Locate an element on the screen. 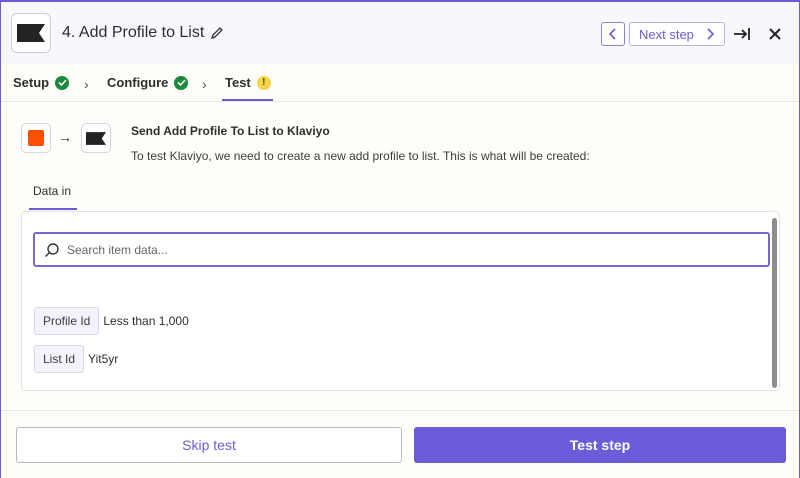 The height and width of the screenshot is (478, 800). skip-test-button: Skip test is located at coordinates (209, 445).